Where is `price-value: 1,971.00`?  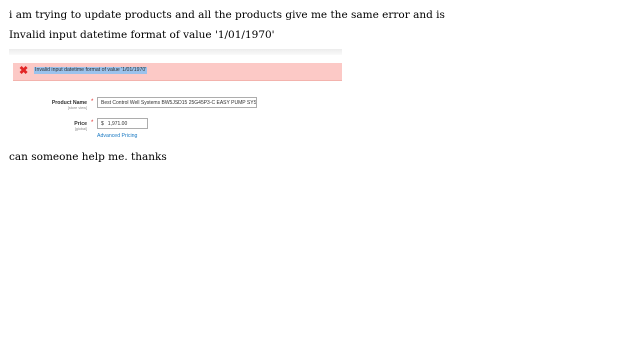 price-value: 1,971.00 is located at coordinates (117, 124).